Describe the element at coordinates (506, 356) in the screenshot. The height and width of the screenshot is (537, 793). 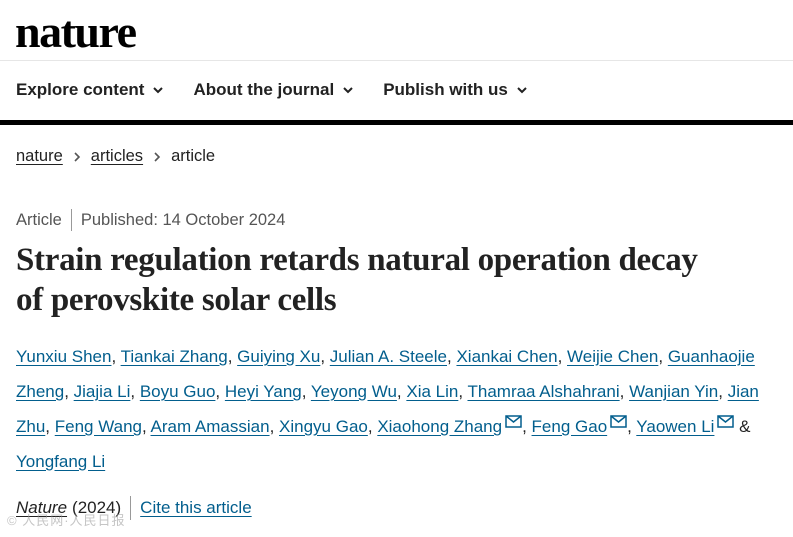
I see `author-link: Xiankai Chen` at that location.